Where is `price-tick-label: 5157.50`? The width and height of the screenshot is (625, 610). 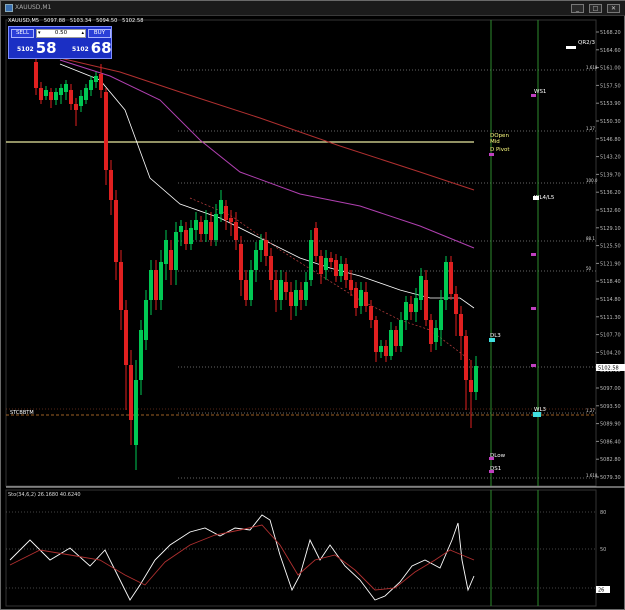 price-tick-label: 5157.50 is located at coordinates (610, 86).